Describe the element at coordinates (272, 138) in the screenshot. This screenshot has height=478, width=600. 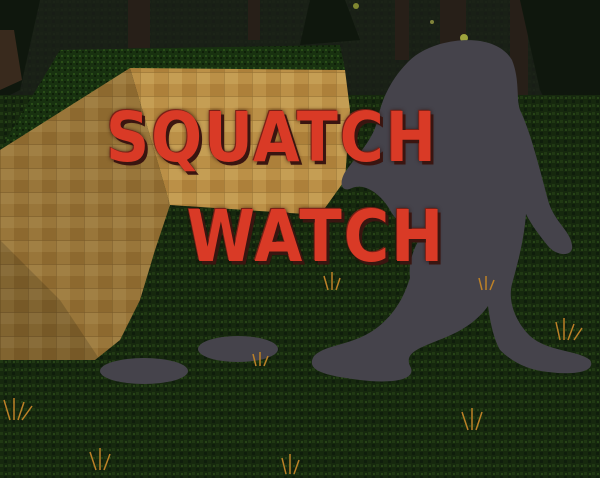
I see `game-title-line-1: SQUATCH` at that location.